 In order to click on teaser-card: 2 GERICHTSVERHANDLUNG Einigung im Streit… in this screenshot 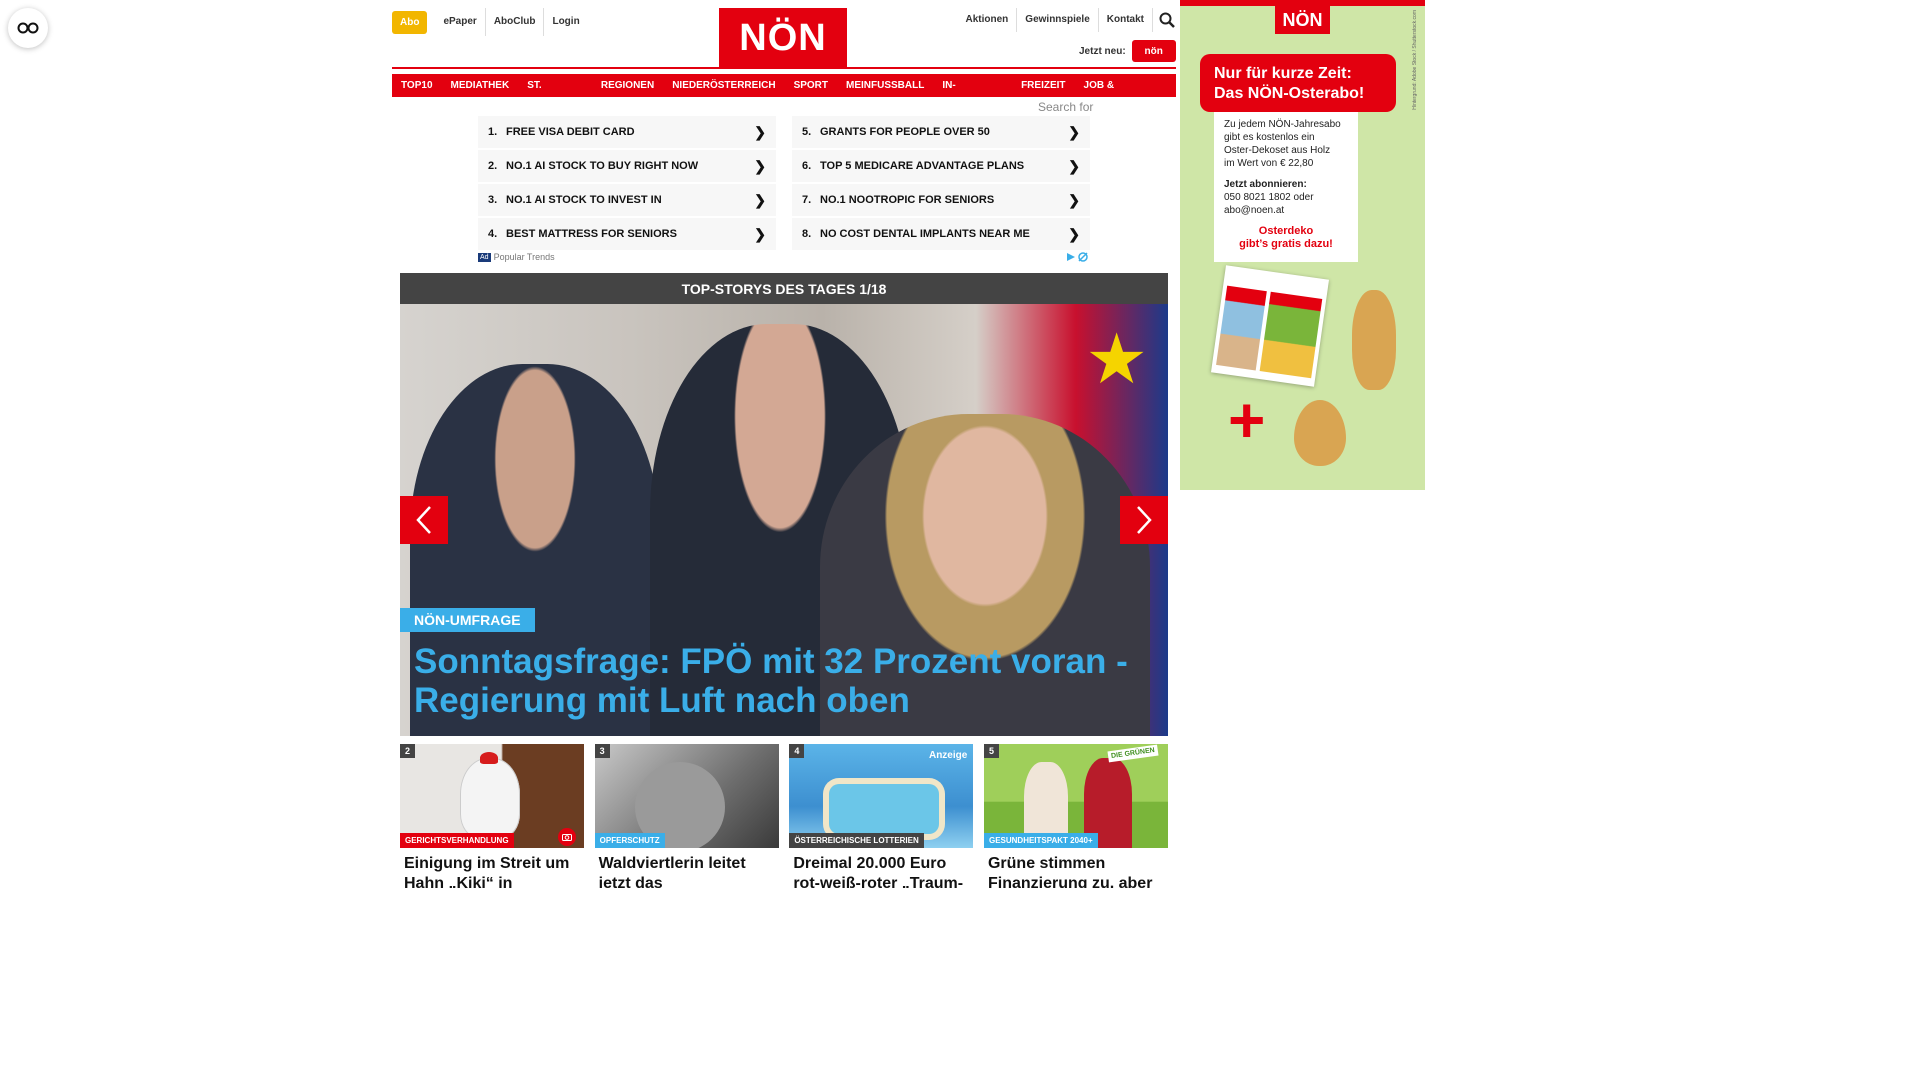, I will do `click(492, 816)`.